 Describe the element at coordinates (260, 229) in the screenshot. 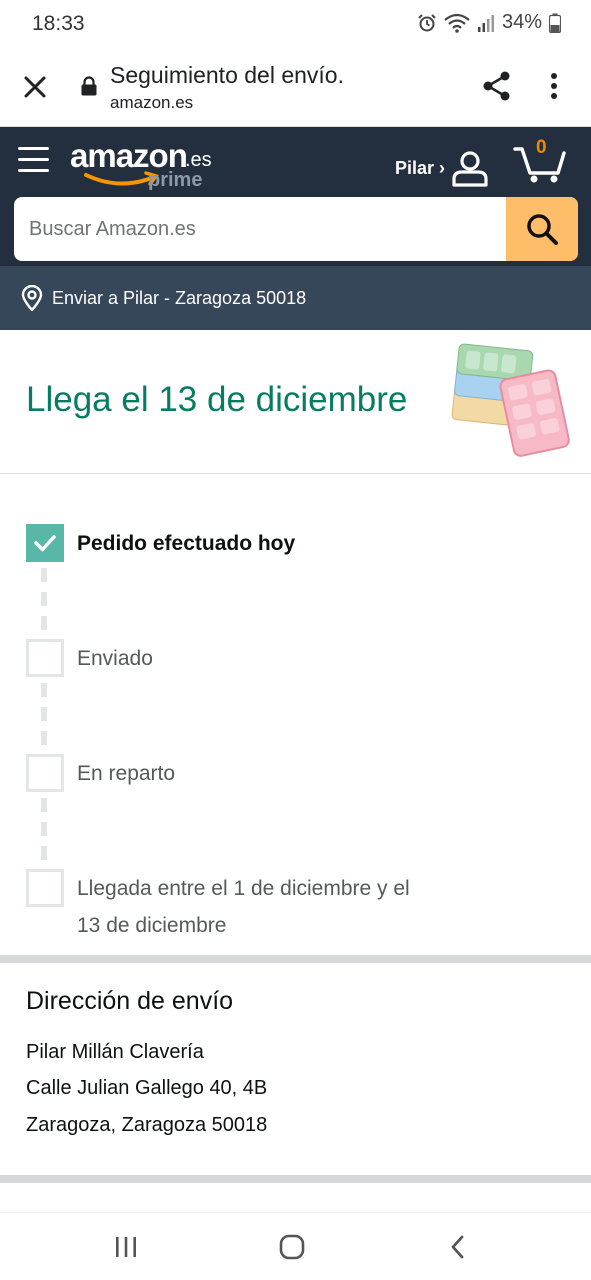

I see `search-input` at that location.